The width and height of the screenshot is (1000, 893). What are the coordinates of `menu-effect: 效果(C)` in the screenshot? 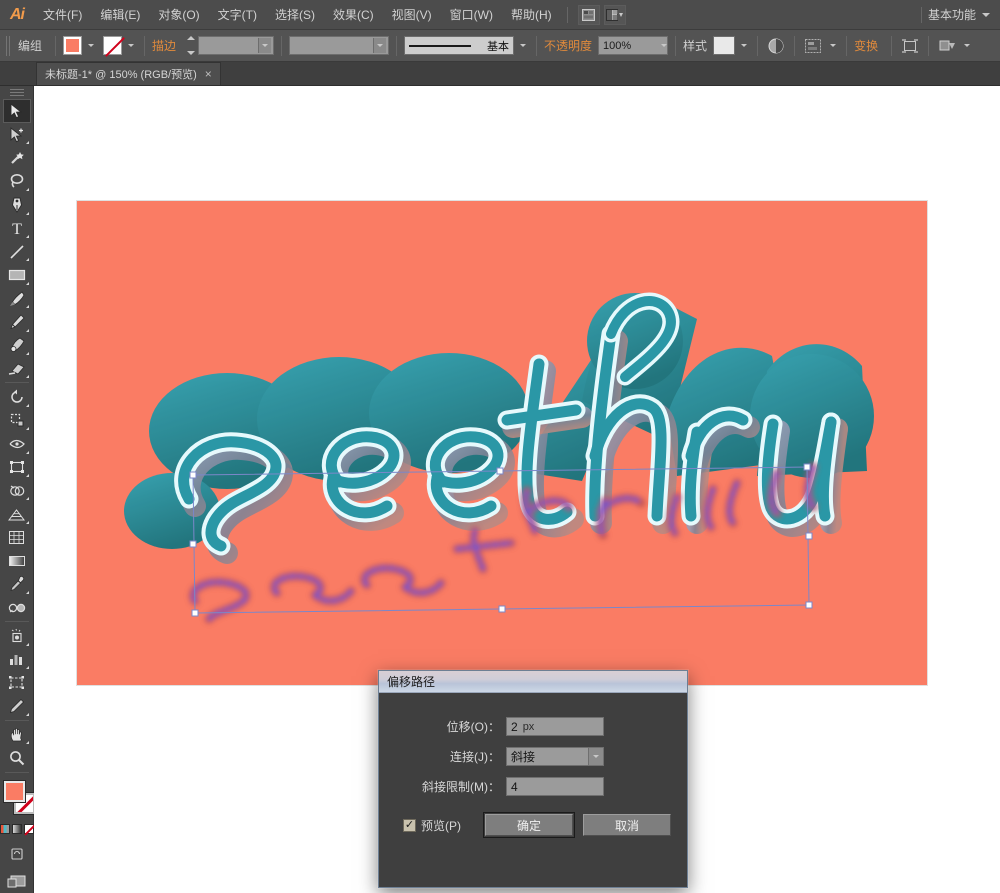 It's located at (353, 15).